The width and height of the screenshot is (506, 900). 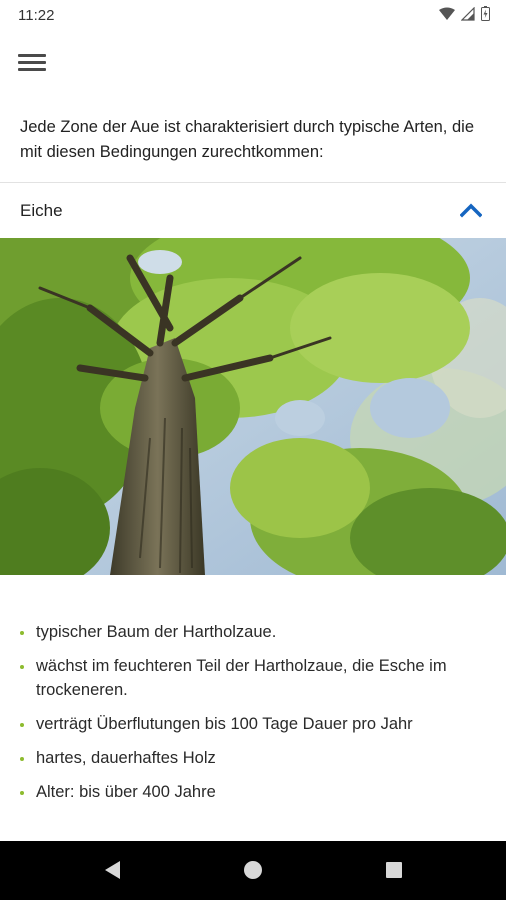 I want to click on list-item: Alter: bis über 400 Jahre, so click(x=255, y=792).